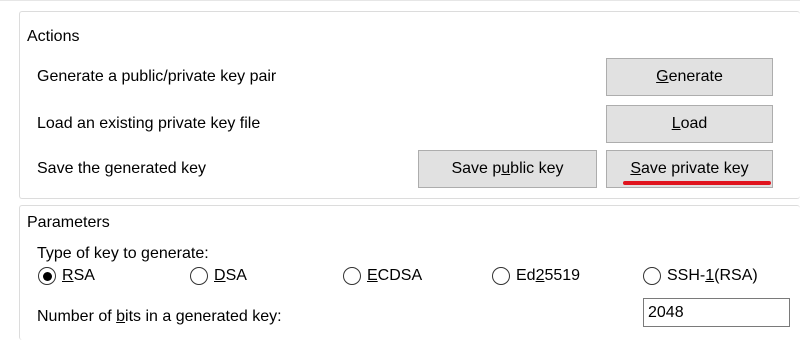 The height and width of the screenshot is (340, 800). I want to click on radio-ssh1-rsa-label-pre: SSH-, so click(686, 275).